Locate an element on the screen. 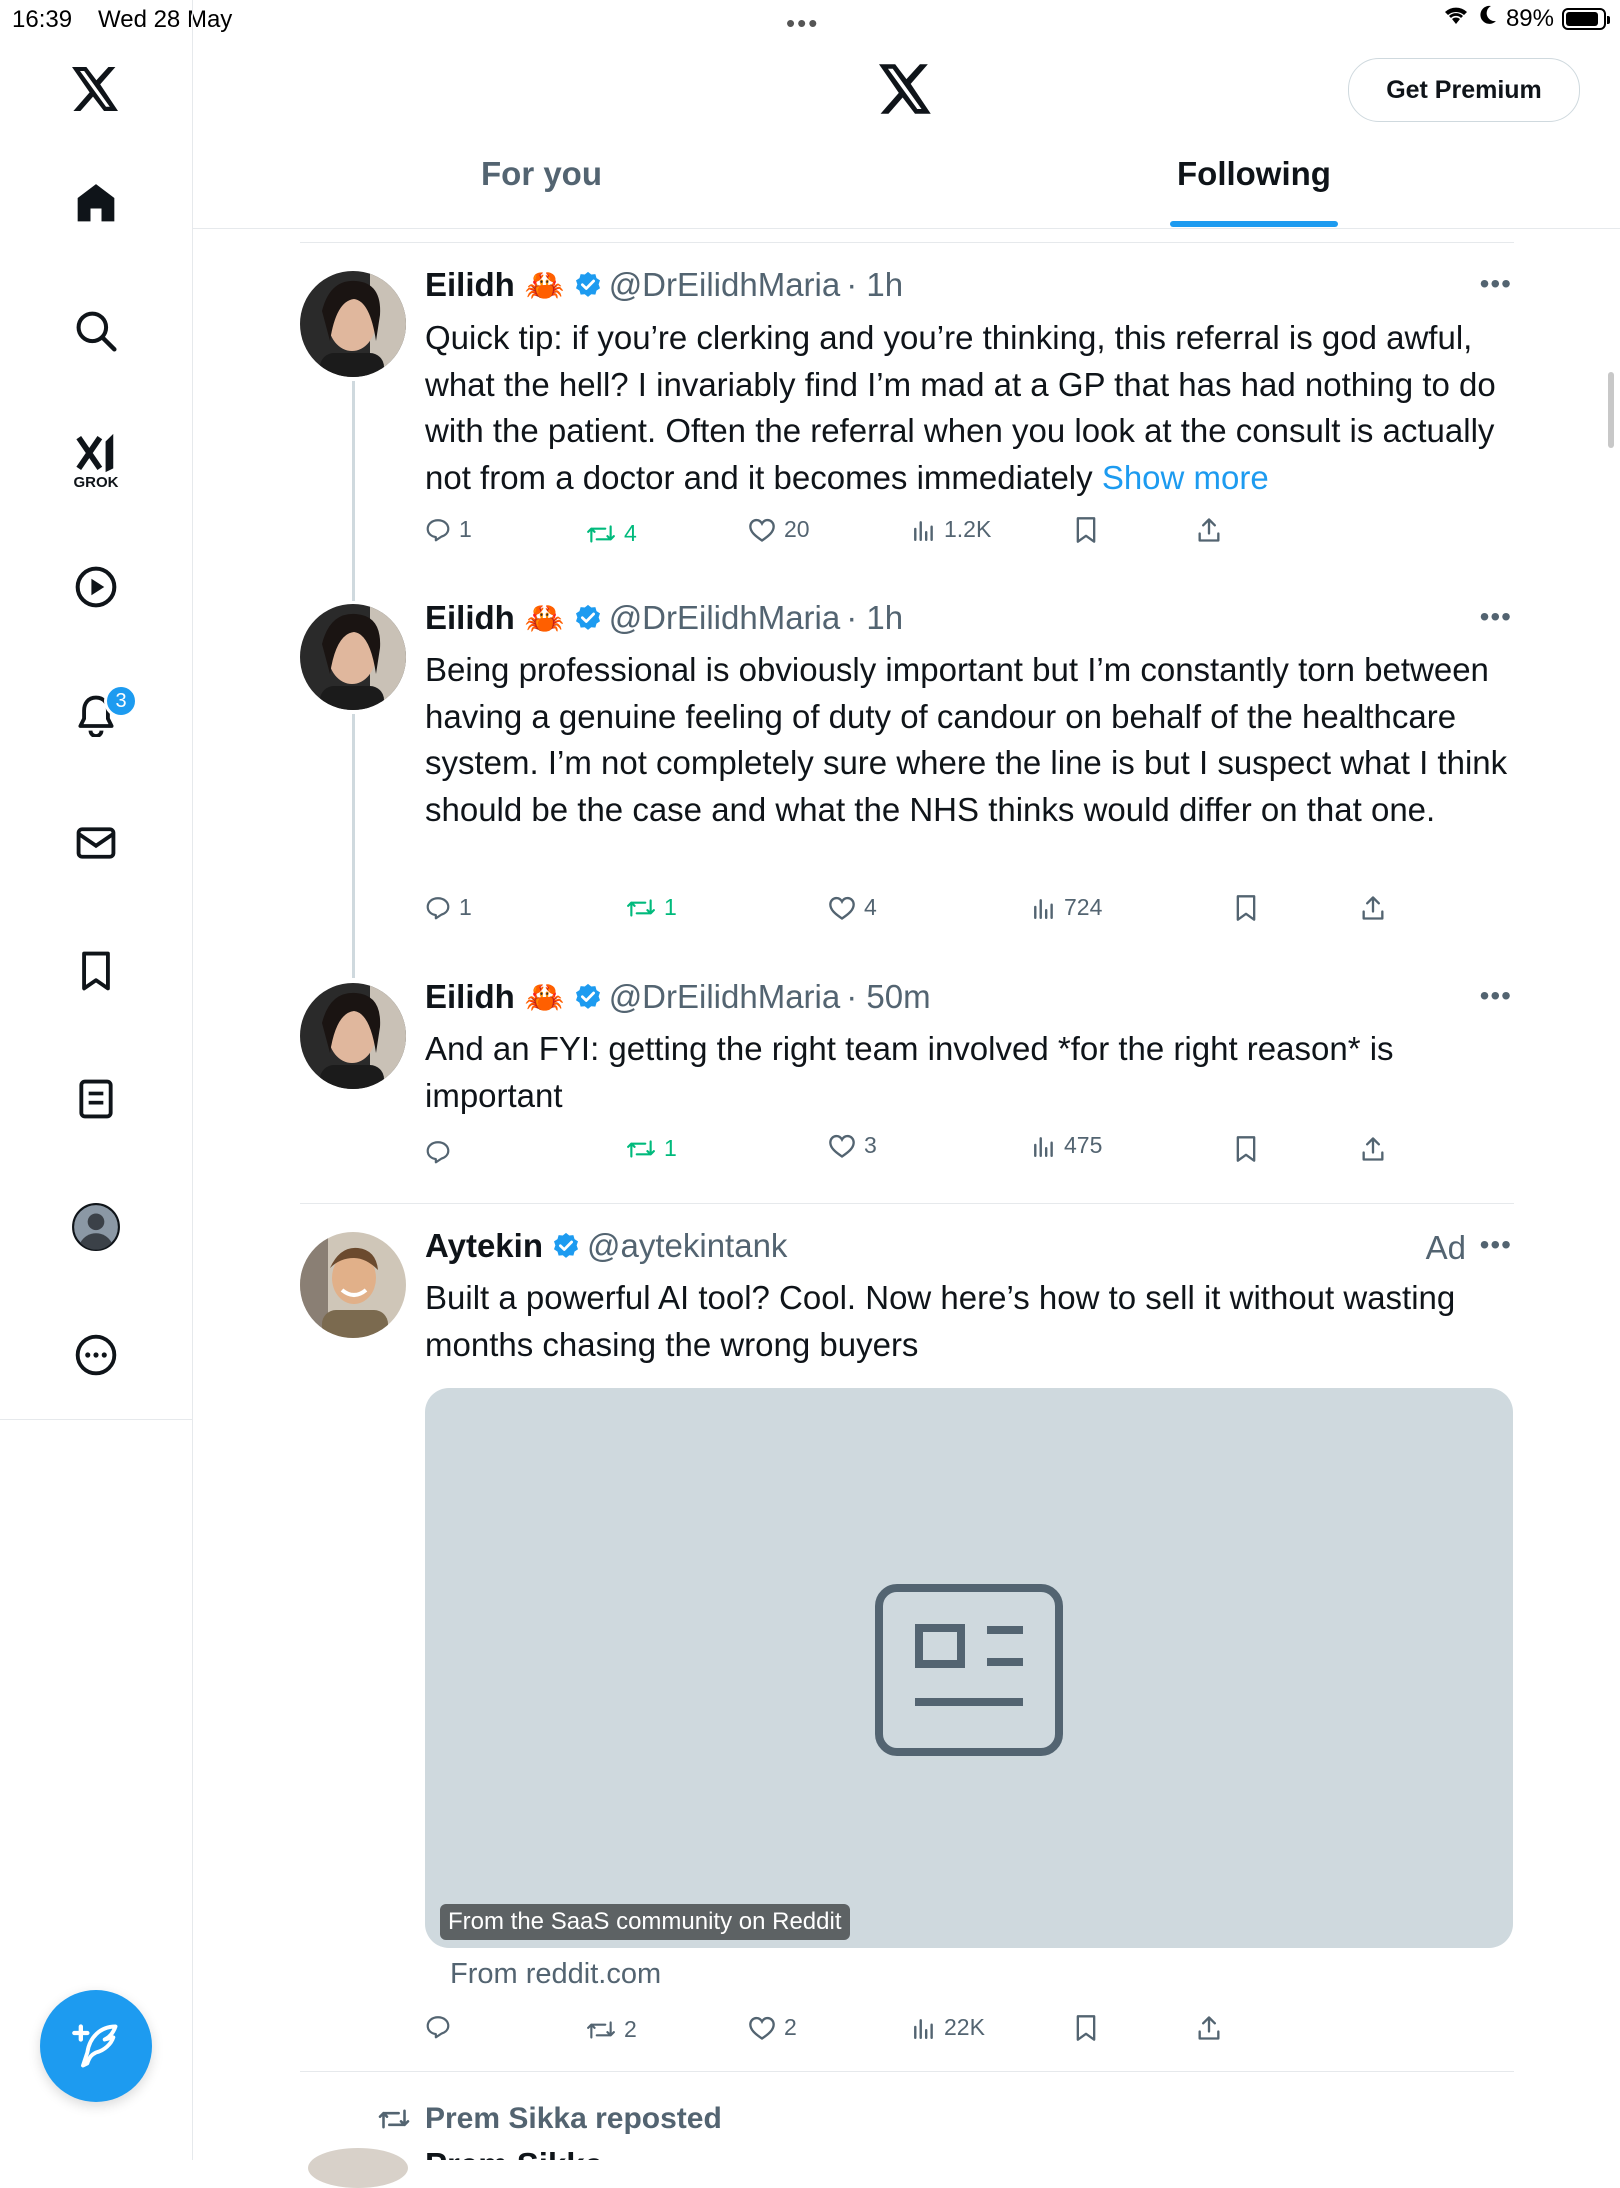 This screenshot has height=2188, width=1620. tweet-header: Eilidh 🦀 @DrEilidhMaria · 50m is located at coordinates (678, 997).